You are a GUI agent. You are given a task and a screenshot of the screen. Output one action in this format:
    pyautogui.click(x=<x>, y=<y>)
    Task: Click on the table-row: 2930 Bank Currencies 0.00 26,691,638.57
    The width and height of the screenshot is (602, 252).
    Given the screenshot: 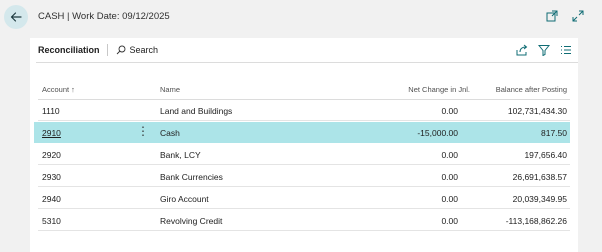 What is the action you would take?
    pyautogui.click(x=302, y=176)
    